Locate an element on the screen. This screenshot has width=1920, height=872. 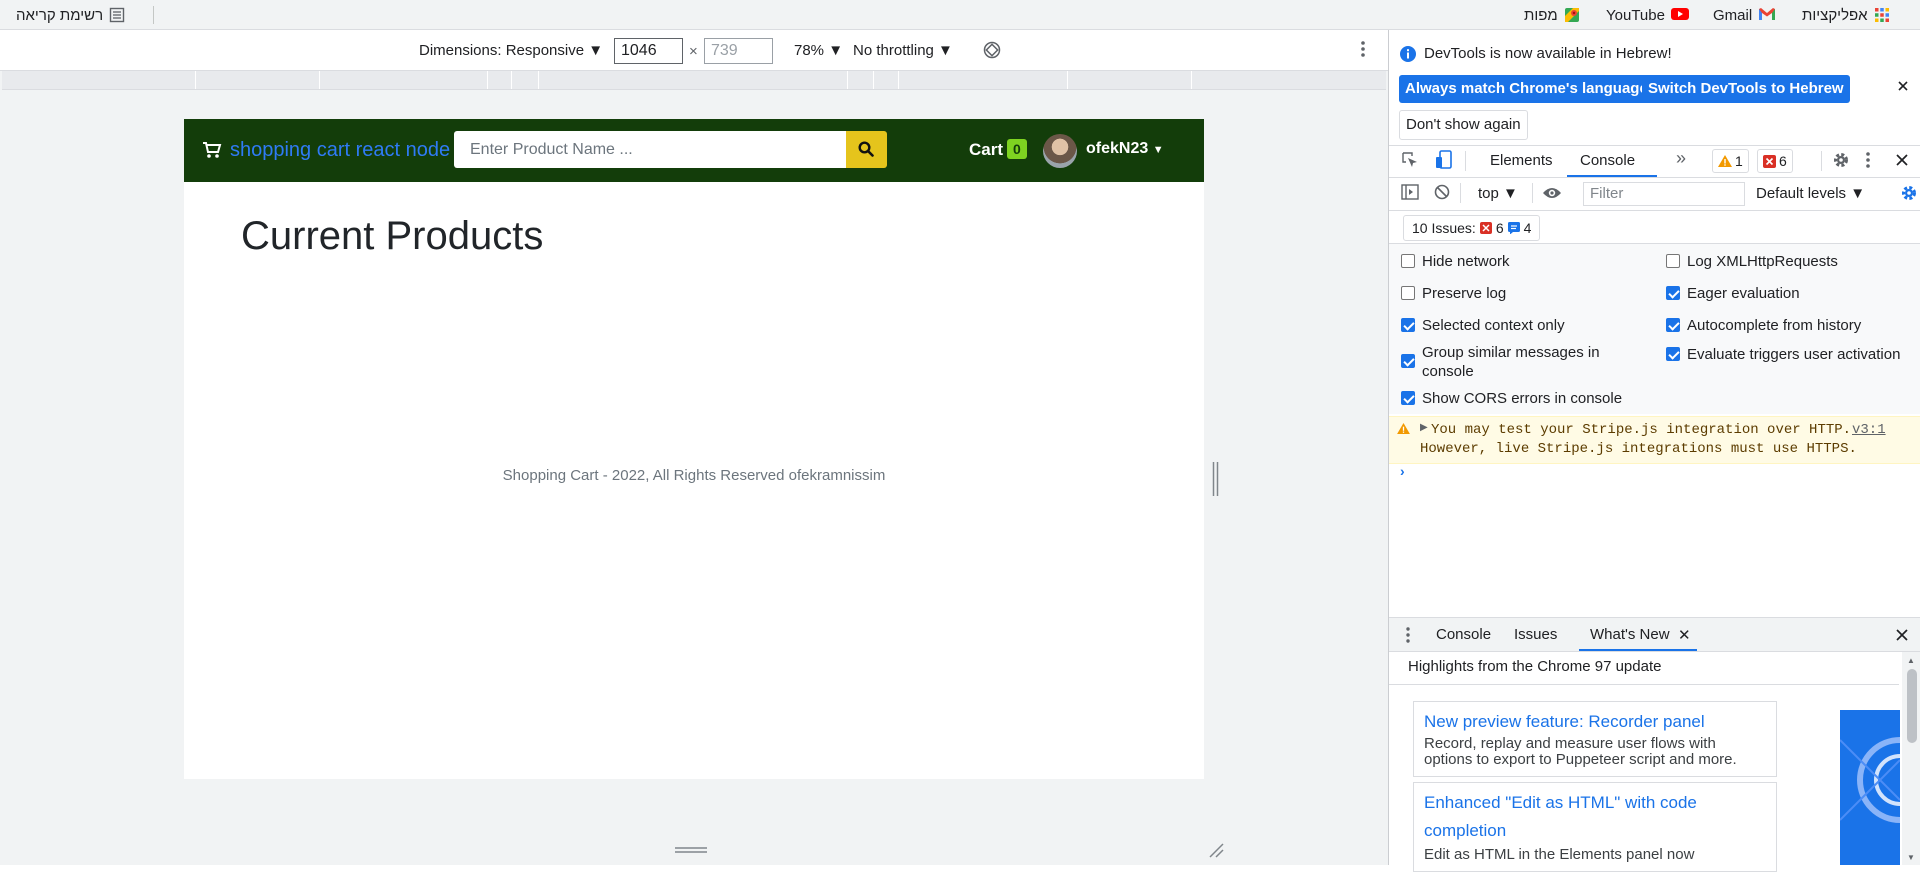
console-prompt-icon: › is located at coordinates (1402, 471).